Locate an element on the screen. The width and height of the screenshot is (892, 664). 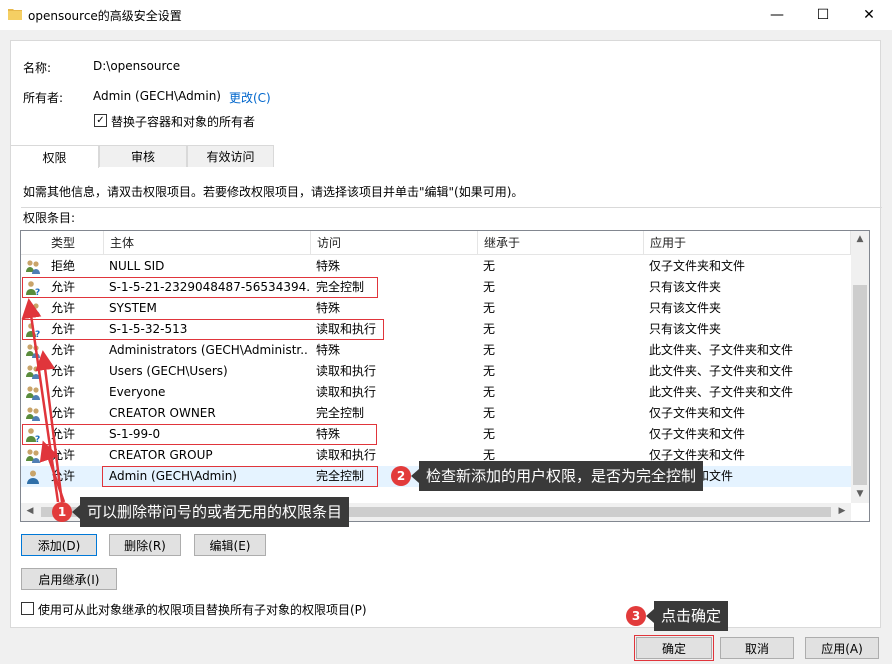
table-row: 允许 SYSTEM 特殊 无 只有该文件夹 is located at coordinates (436, 308).